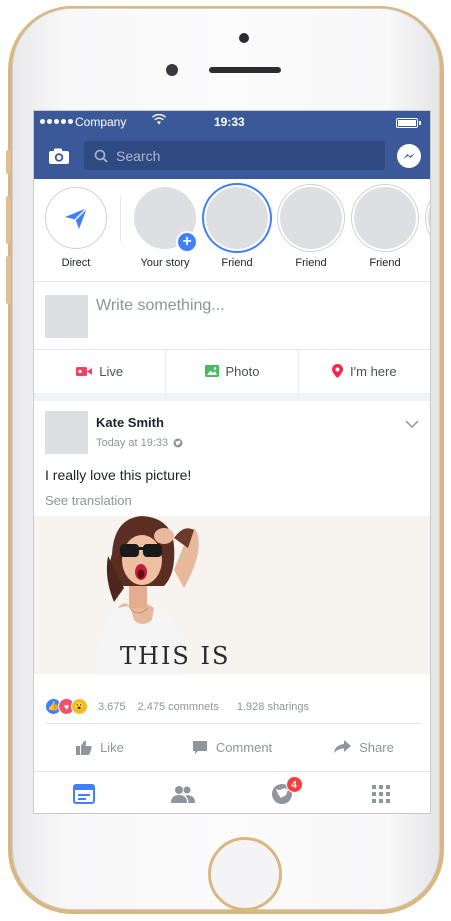 Image resolution: width=451 pixels, height=921 pixels. I want to click on news-feed-icon, so click(83, 793).